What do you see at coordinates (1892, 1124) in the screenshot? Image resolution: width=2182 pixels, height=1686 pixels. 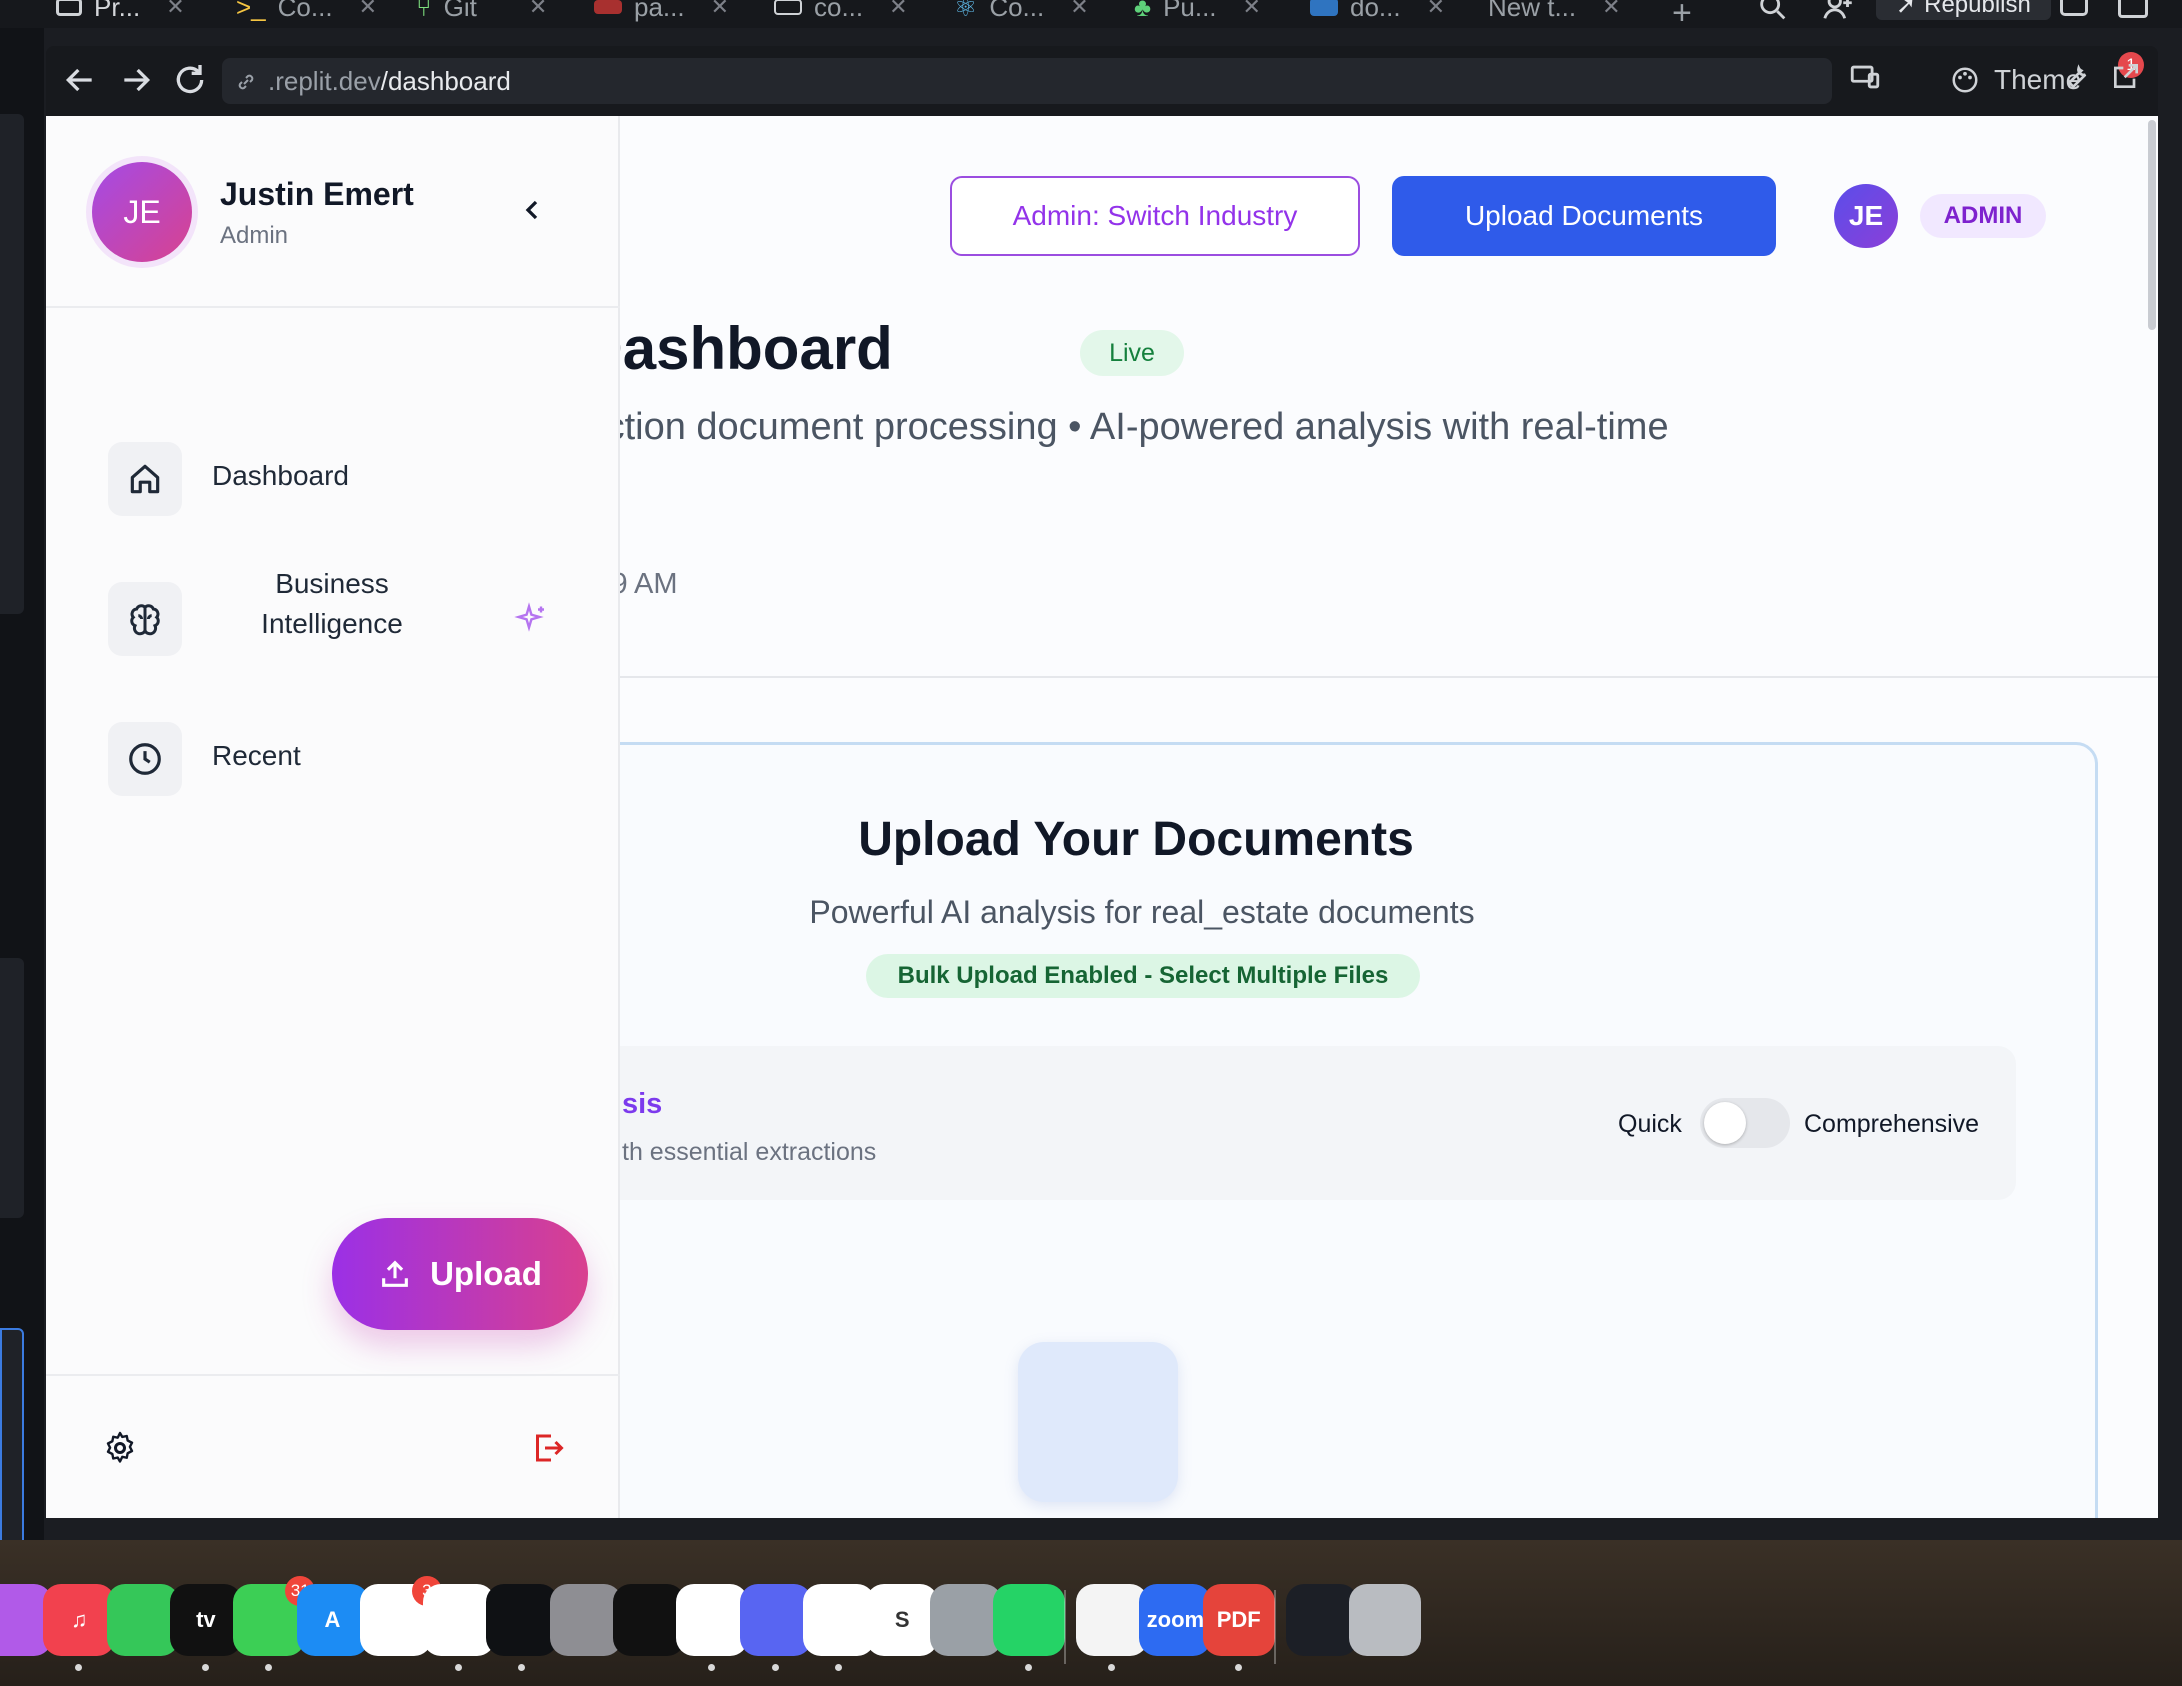 I see `comprehensive-label: Comprehensive` at bounding box center [1892, 1124].